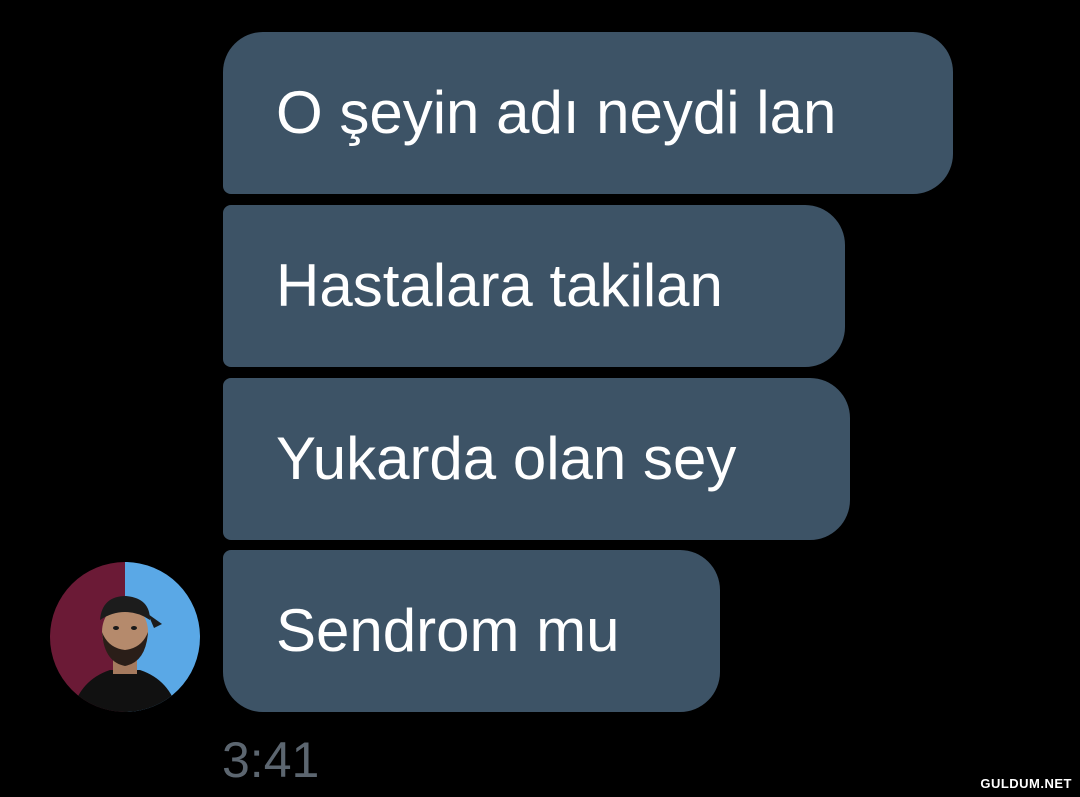 The height and width of the screenshot is (797, 1080). Describe the element at coordinates (271, 760) in the screenshot. I see `message-timestamp: 3:41` at that location.